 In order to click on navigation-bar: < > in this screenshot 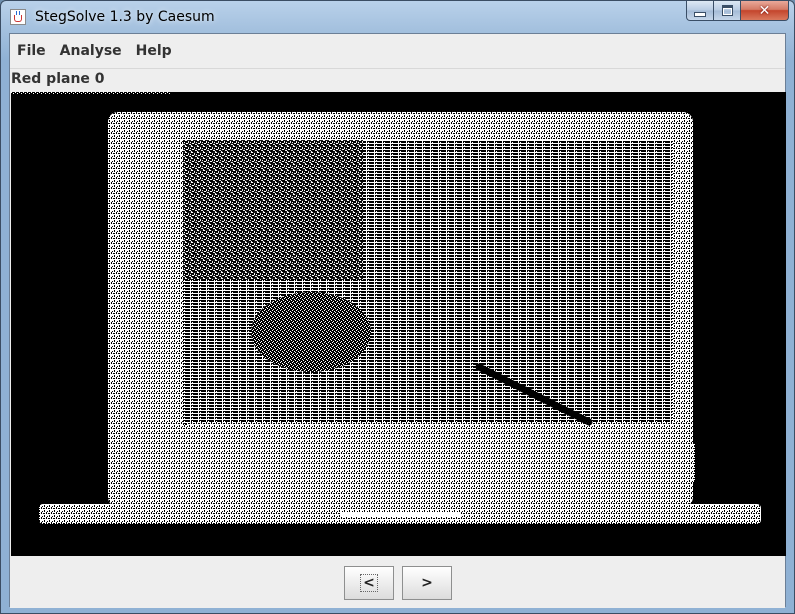, I will do `click(397, 582)`.